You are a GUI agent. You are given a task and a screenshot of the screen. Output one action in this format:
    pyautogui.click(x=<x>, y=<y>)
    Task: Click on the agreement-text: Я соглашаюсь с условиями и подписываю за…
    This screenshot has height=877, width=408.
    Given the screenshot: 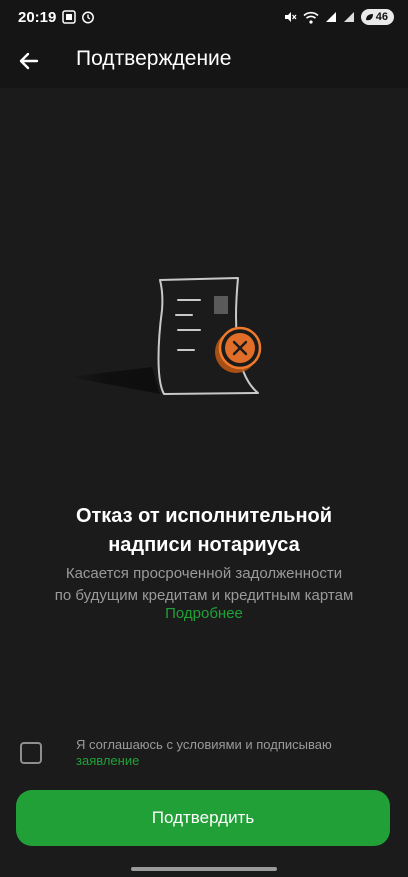 What is the action you would take?
    pyautogui.click(x=231, y=753)
    